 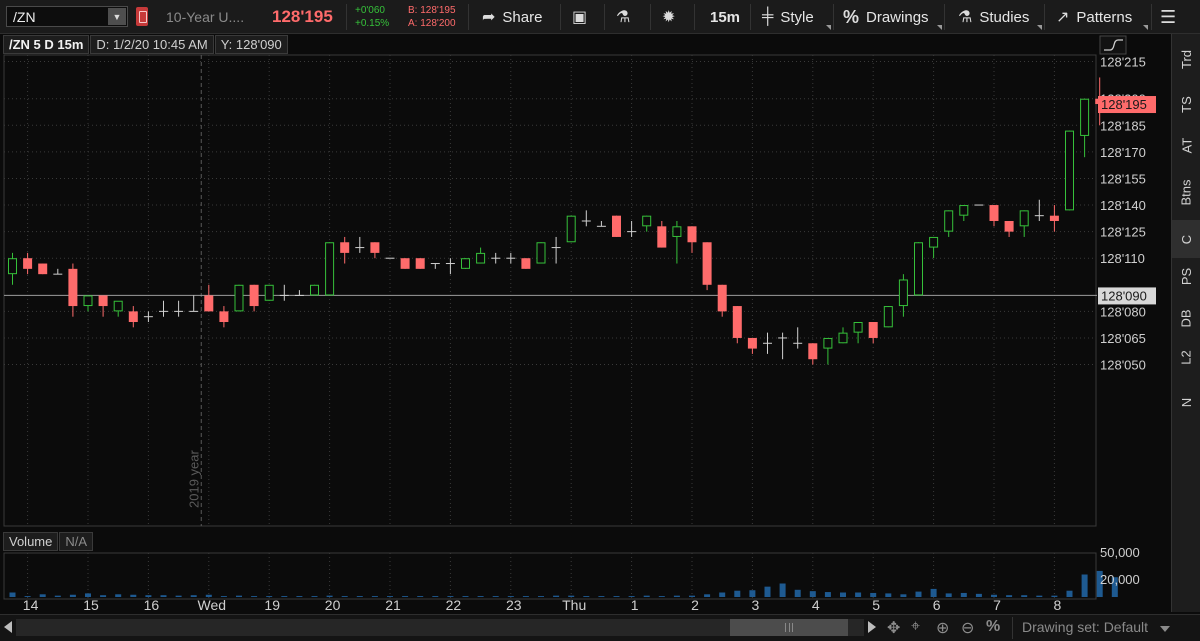 I want to click on scroll-left-arrow-icon, so click(x=8, y=627).